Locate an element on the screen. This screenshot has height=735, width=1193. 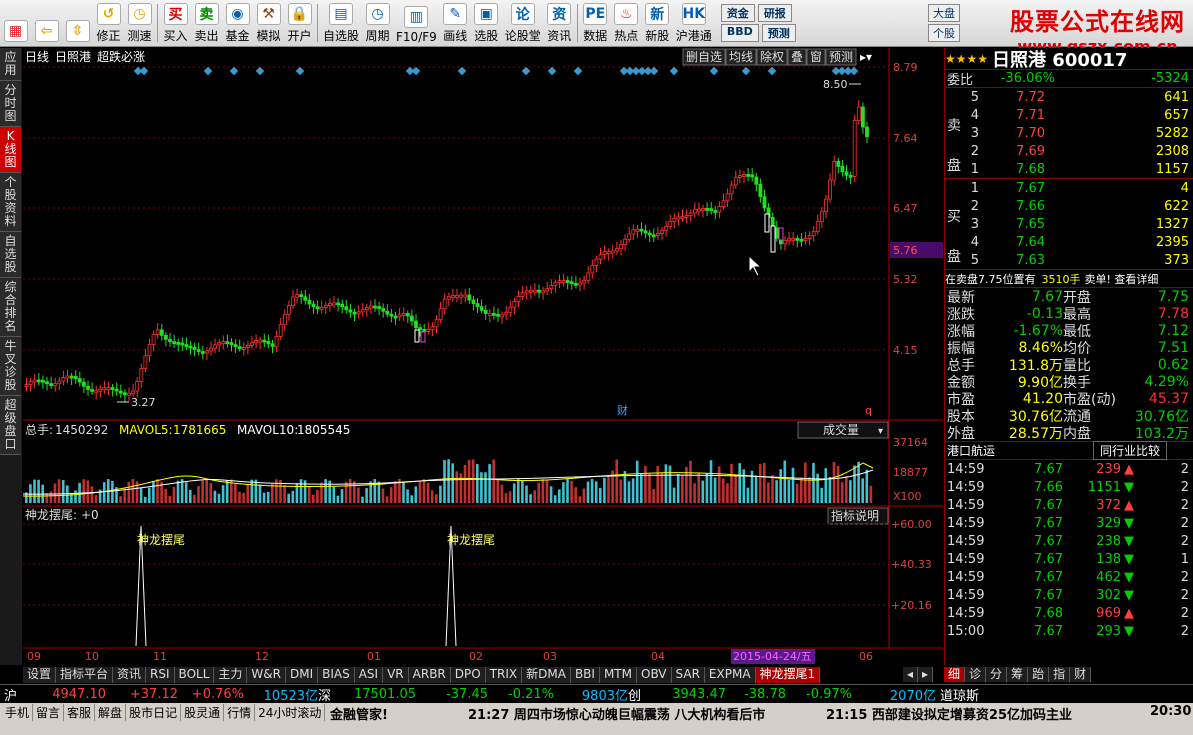
left-nav-item: 自选股 is located at coordinates (10, 255).